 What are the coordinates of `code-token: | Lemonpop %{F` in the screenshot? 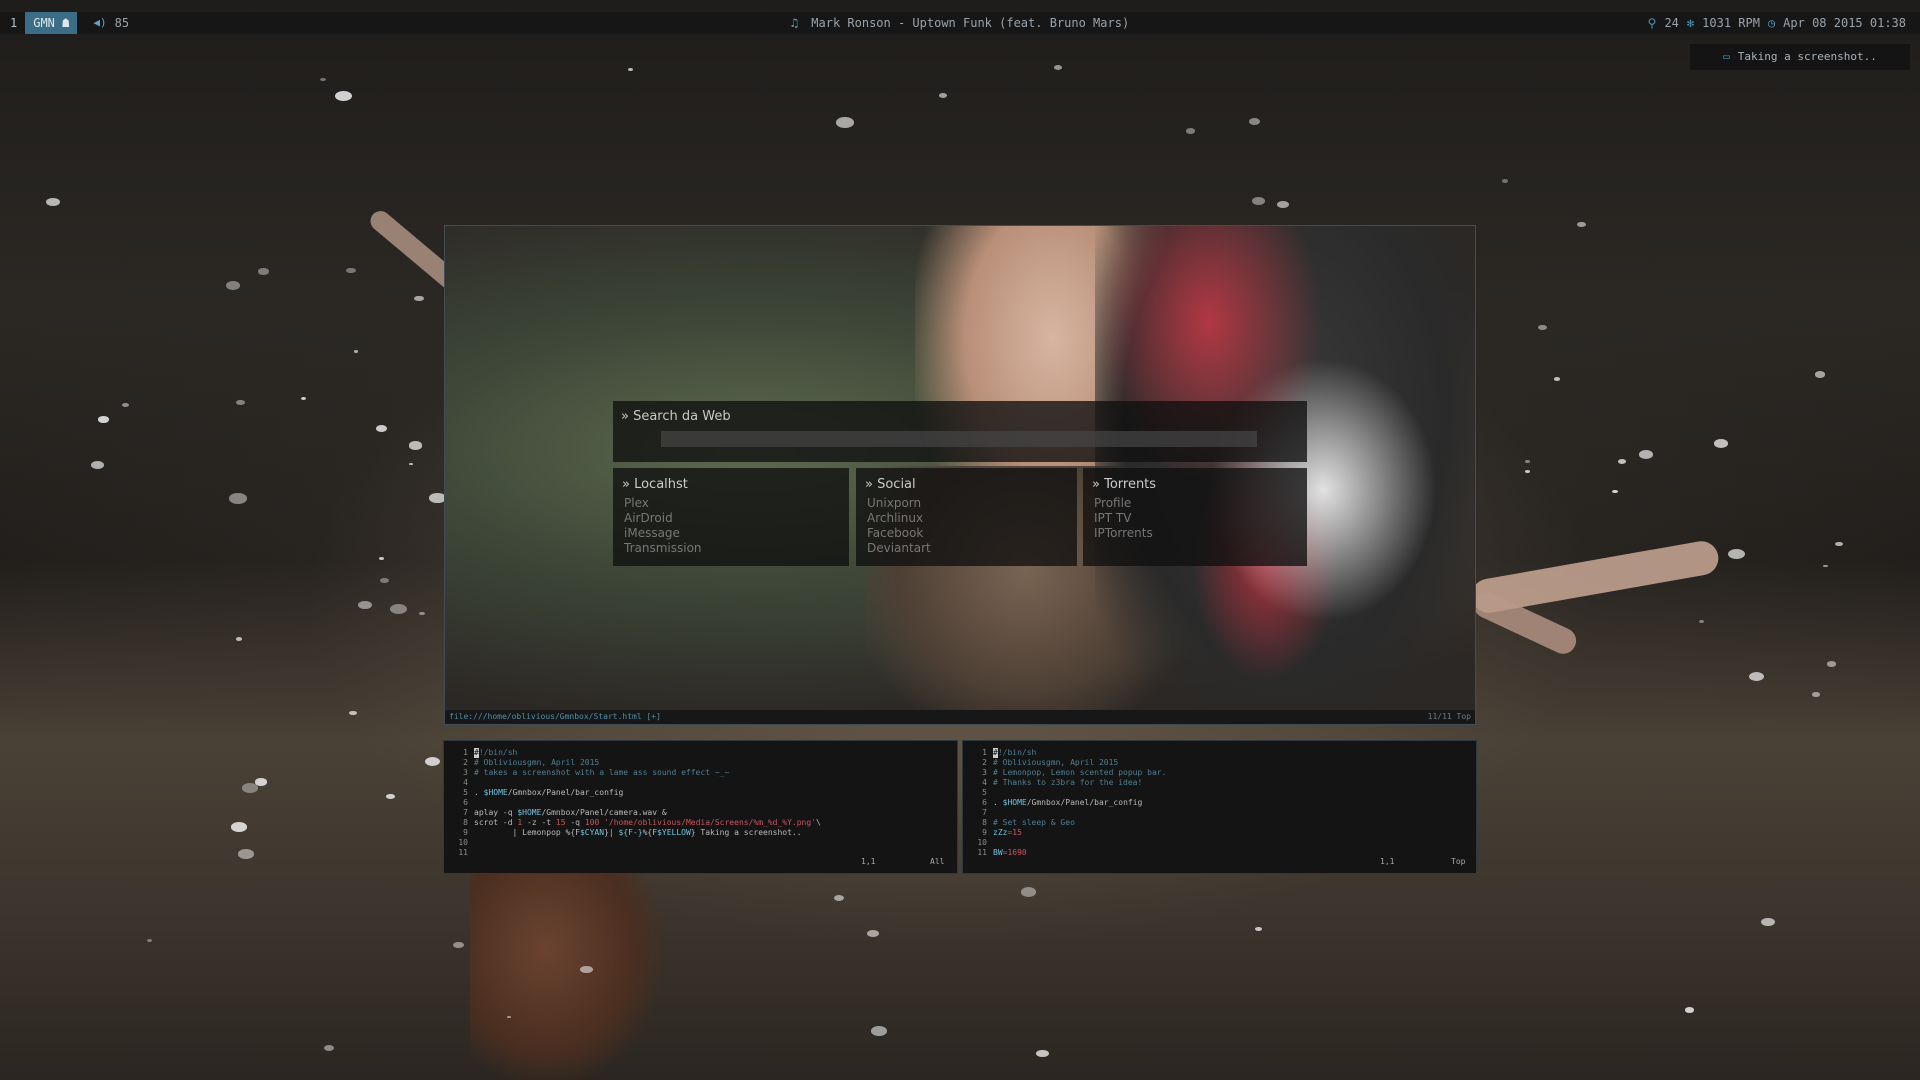 It's located at (527, 832).